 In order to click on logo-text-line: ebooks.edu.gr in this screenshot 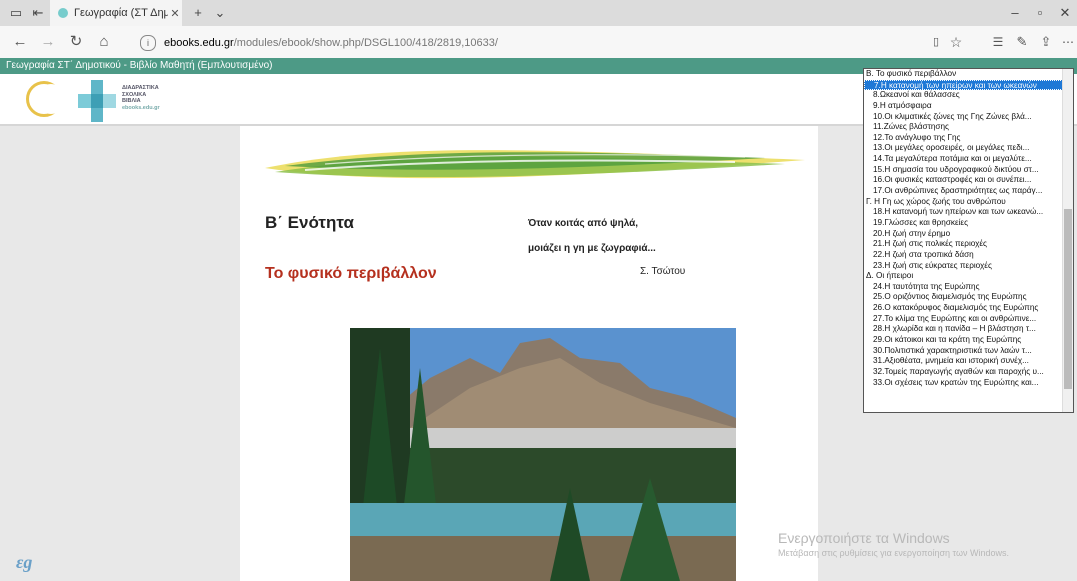, I will do `click(141, 107)`.